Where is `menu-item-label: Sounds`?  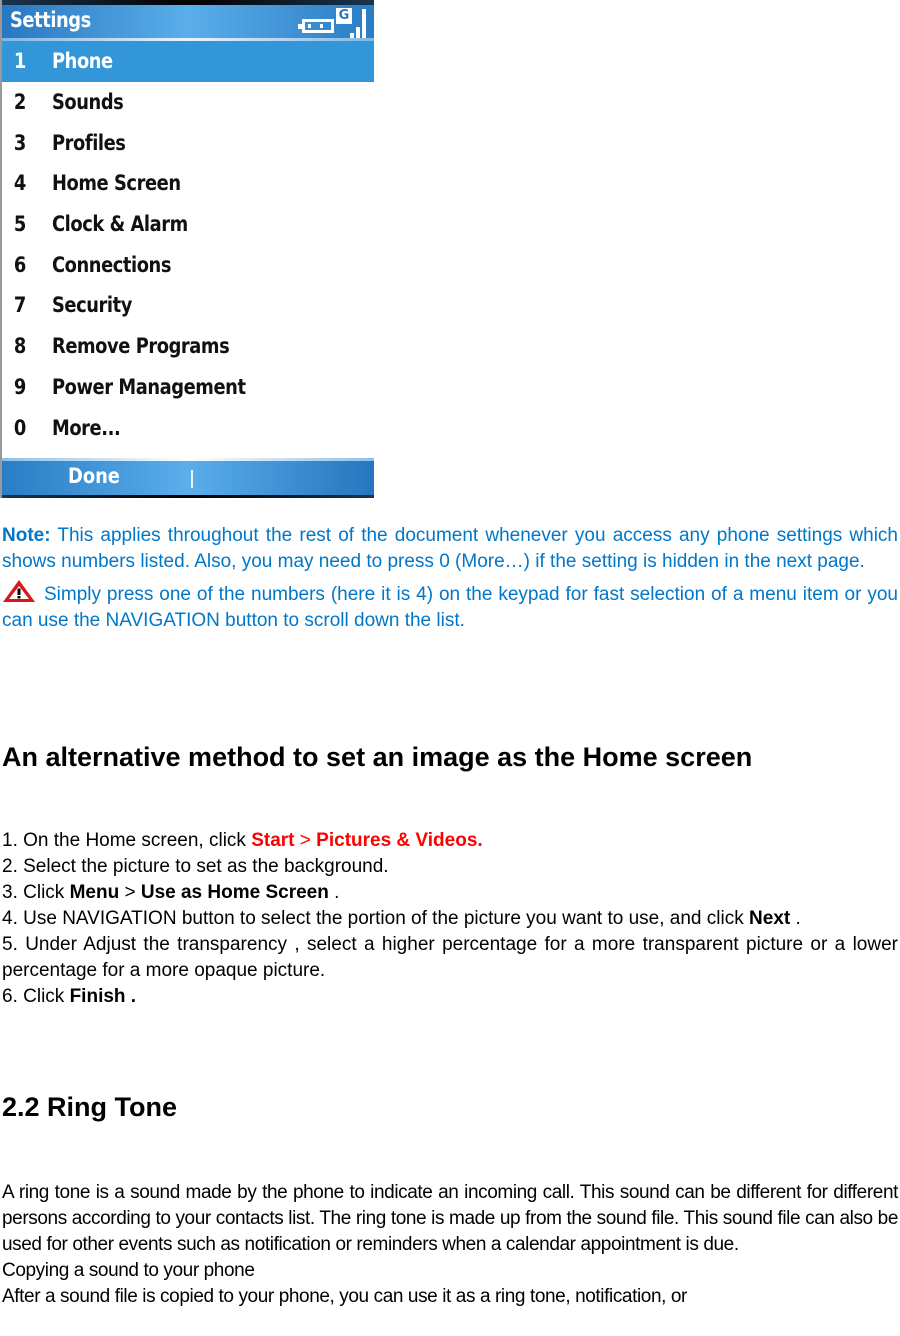 menu-item-label: Sounds is located at coordinates (88, 102).